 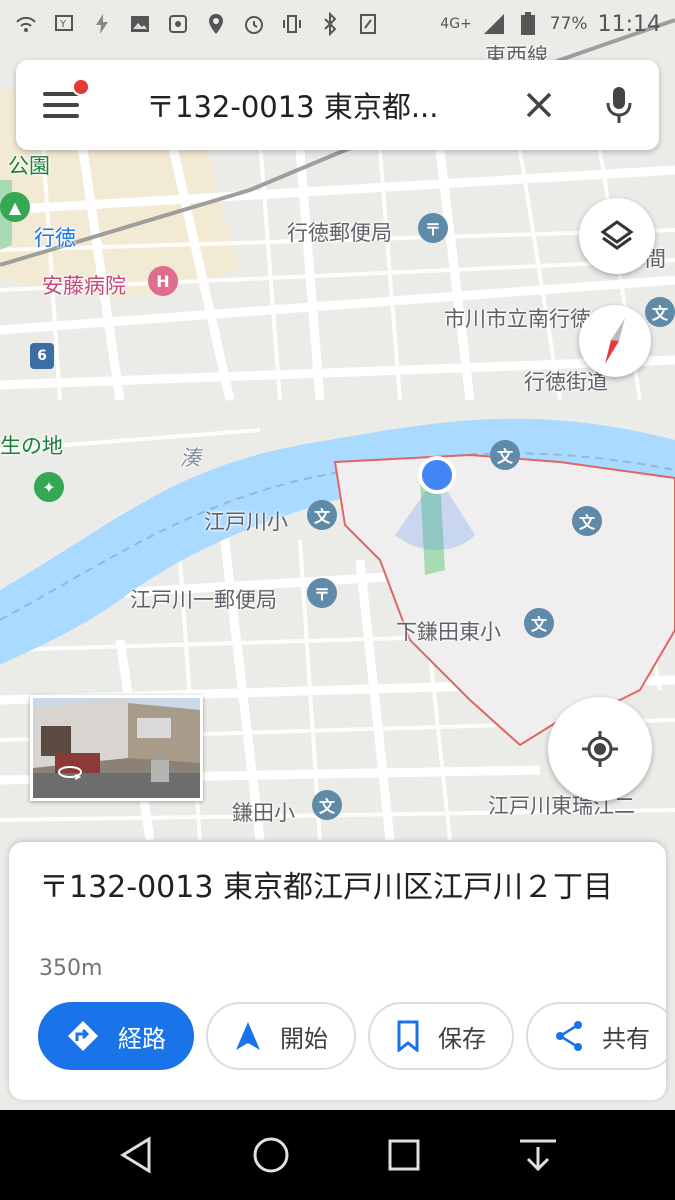 What do you see at coordinates (31, 445) in the screenshot?
I see `map-label-seinochi: 生の地` at bounding box center [31, 445].